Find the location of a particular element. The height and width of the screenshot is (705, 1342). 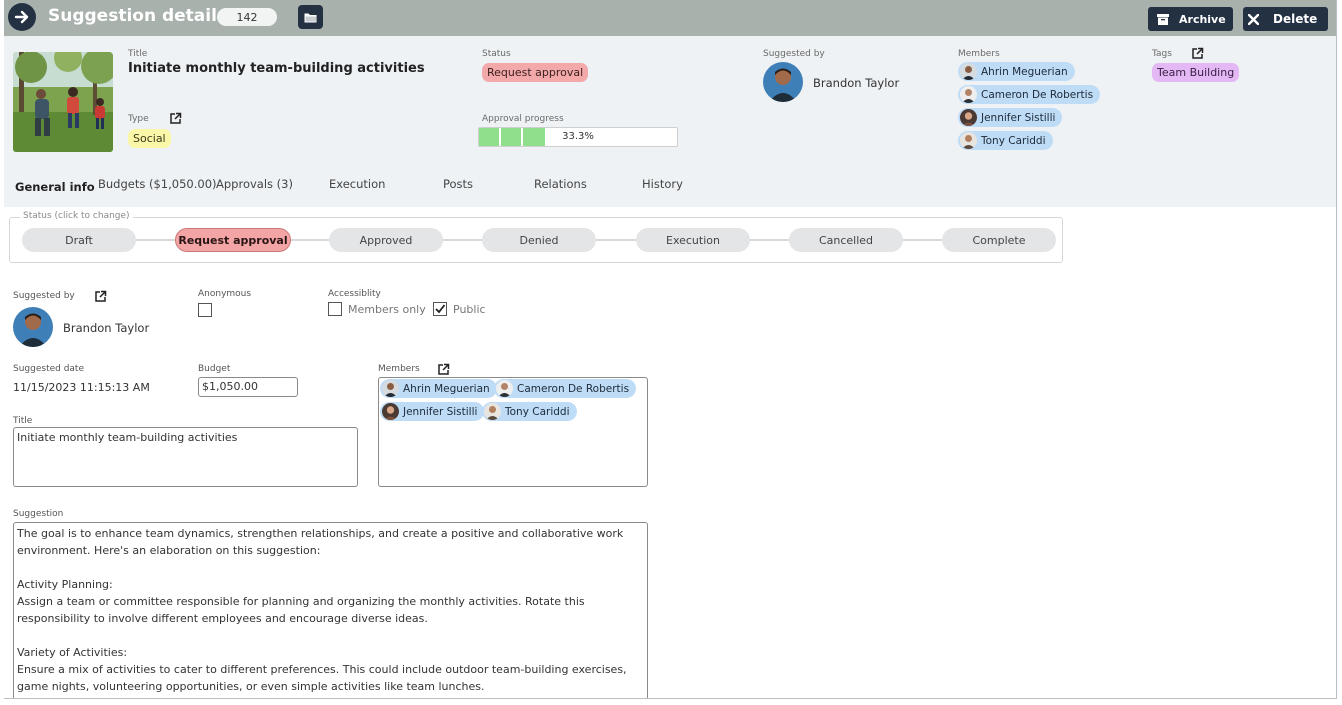

close-icon is located at coordinates (1253, 19).